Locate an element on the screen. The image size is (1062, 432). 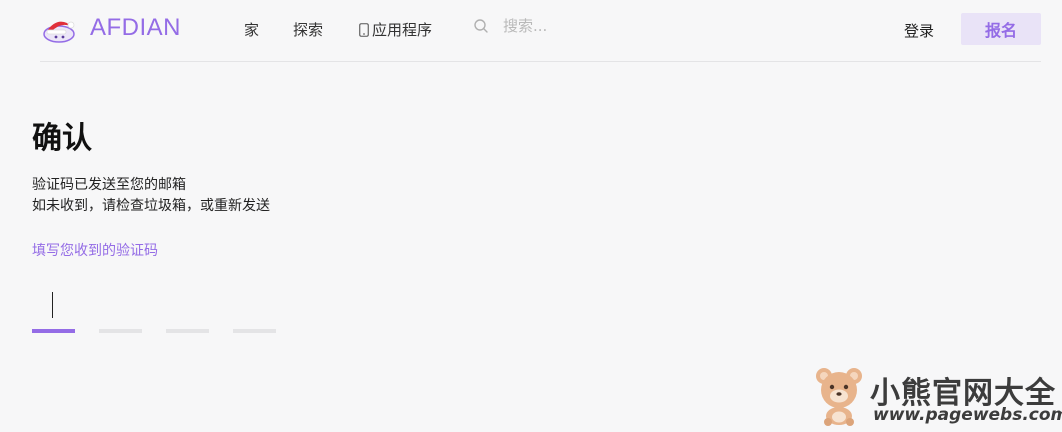
main-nav: 家 探索 应用程序 is located at coordinates (338, 29).